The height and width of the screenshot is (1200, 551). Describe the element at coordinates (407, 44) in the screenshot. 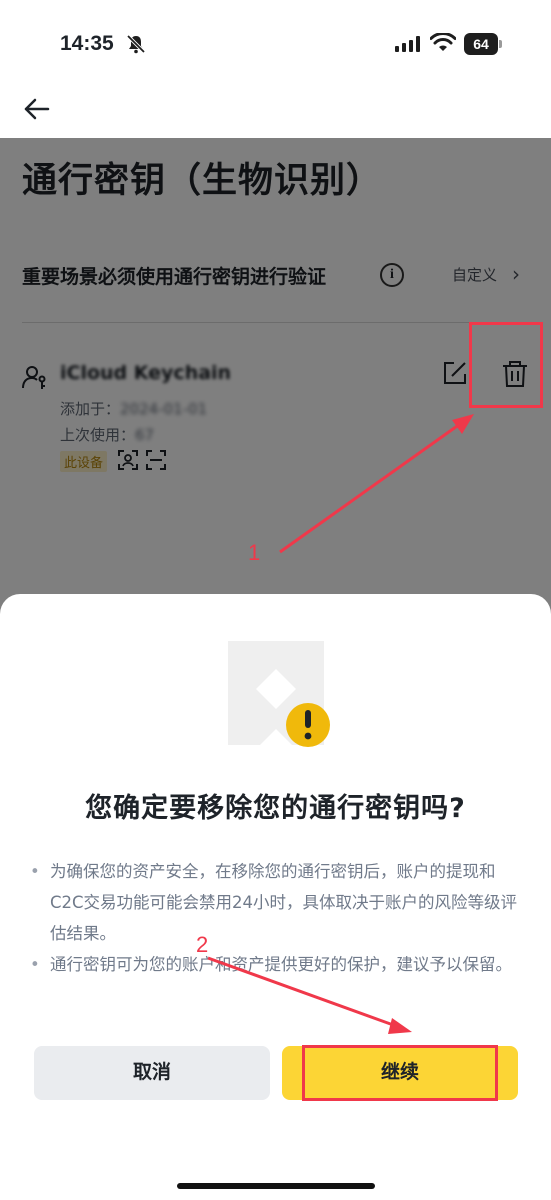

I see `signal-icon` at that location.